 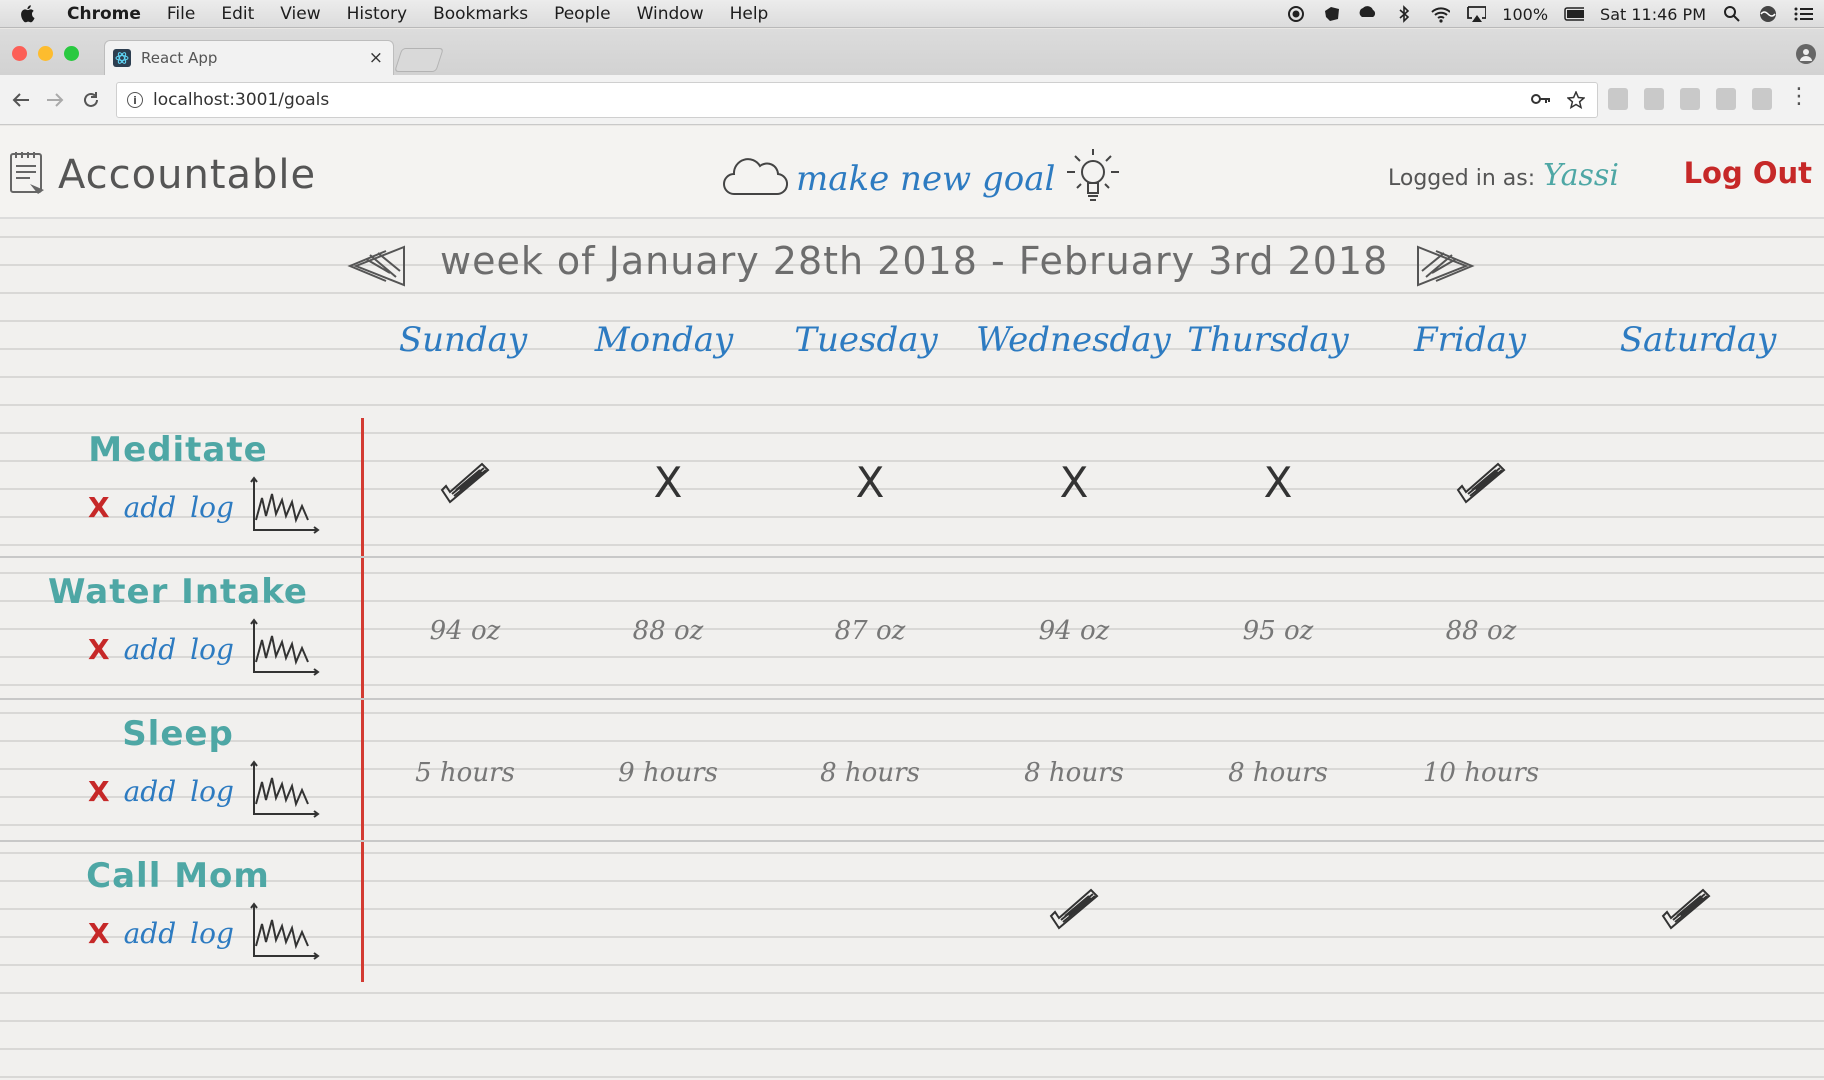 I want to click on address-bar: i localhost:3001/goals, so click(x=857, y=100).